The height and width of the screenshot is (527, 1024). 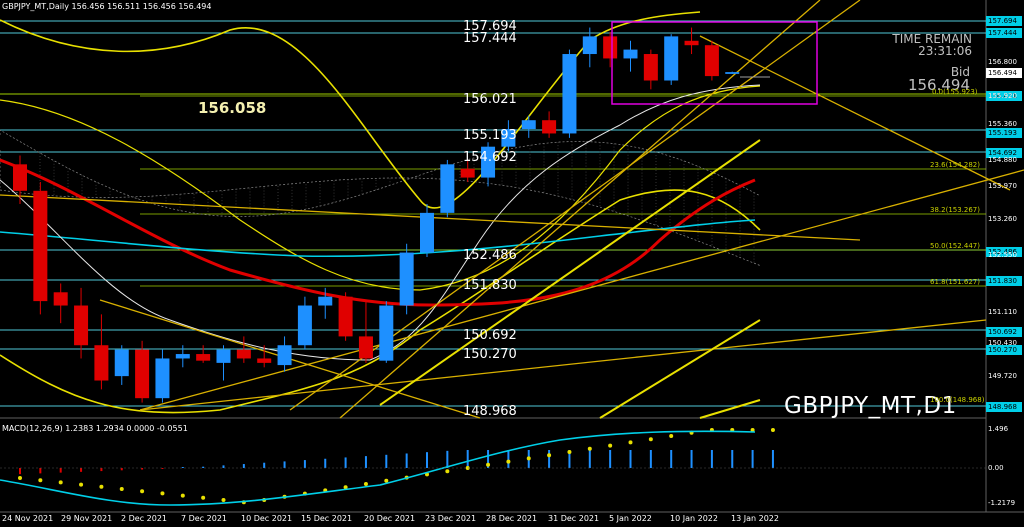 I want to click on fibo-level-label: 0.0(155.923), so click(x=955, y=92).